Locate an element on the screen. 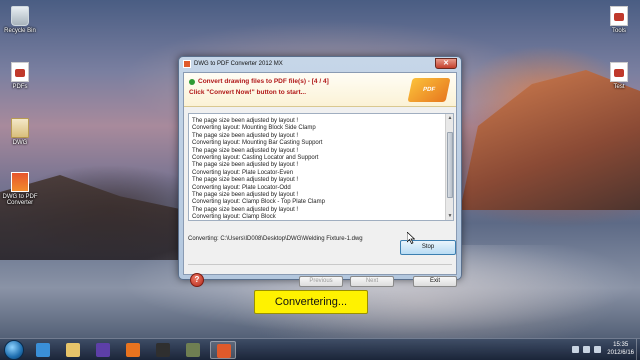  clock-time: 15:35 is located at coordinates (621, 345).